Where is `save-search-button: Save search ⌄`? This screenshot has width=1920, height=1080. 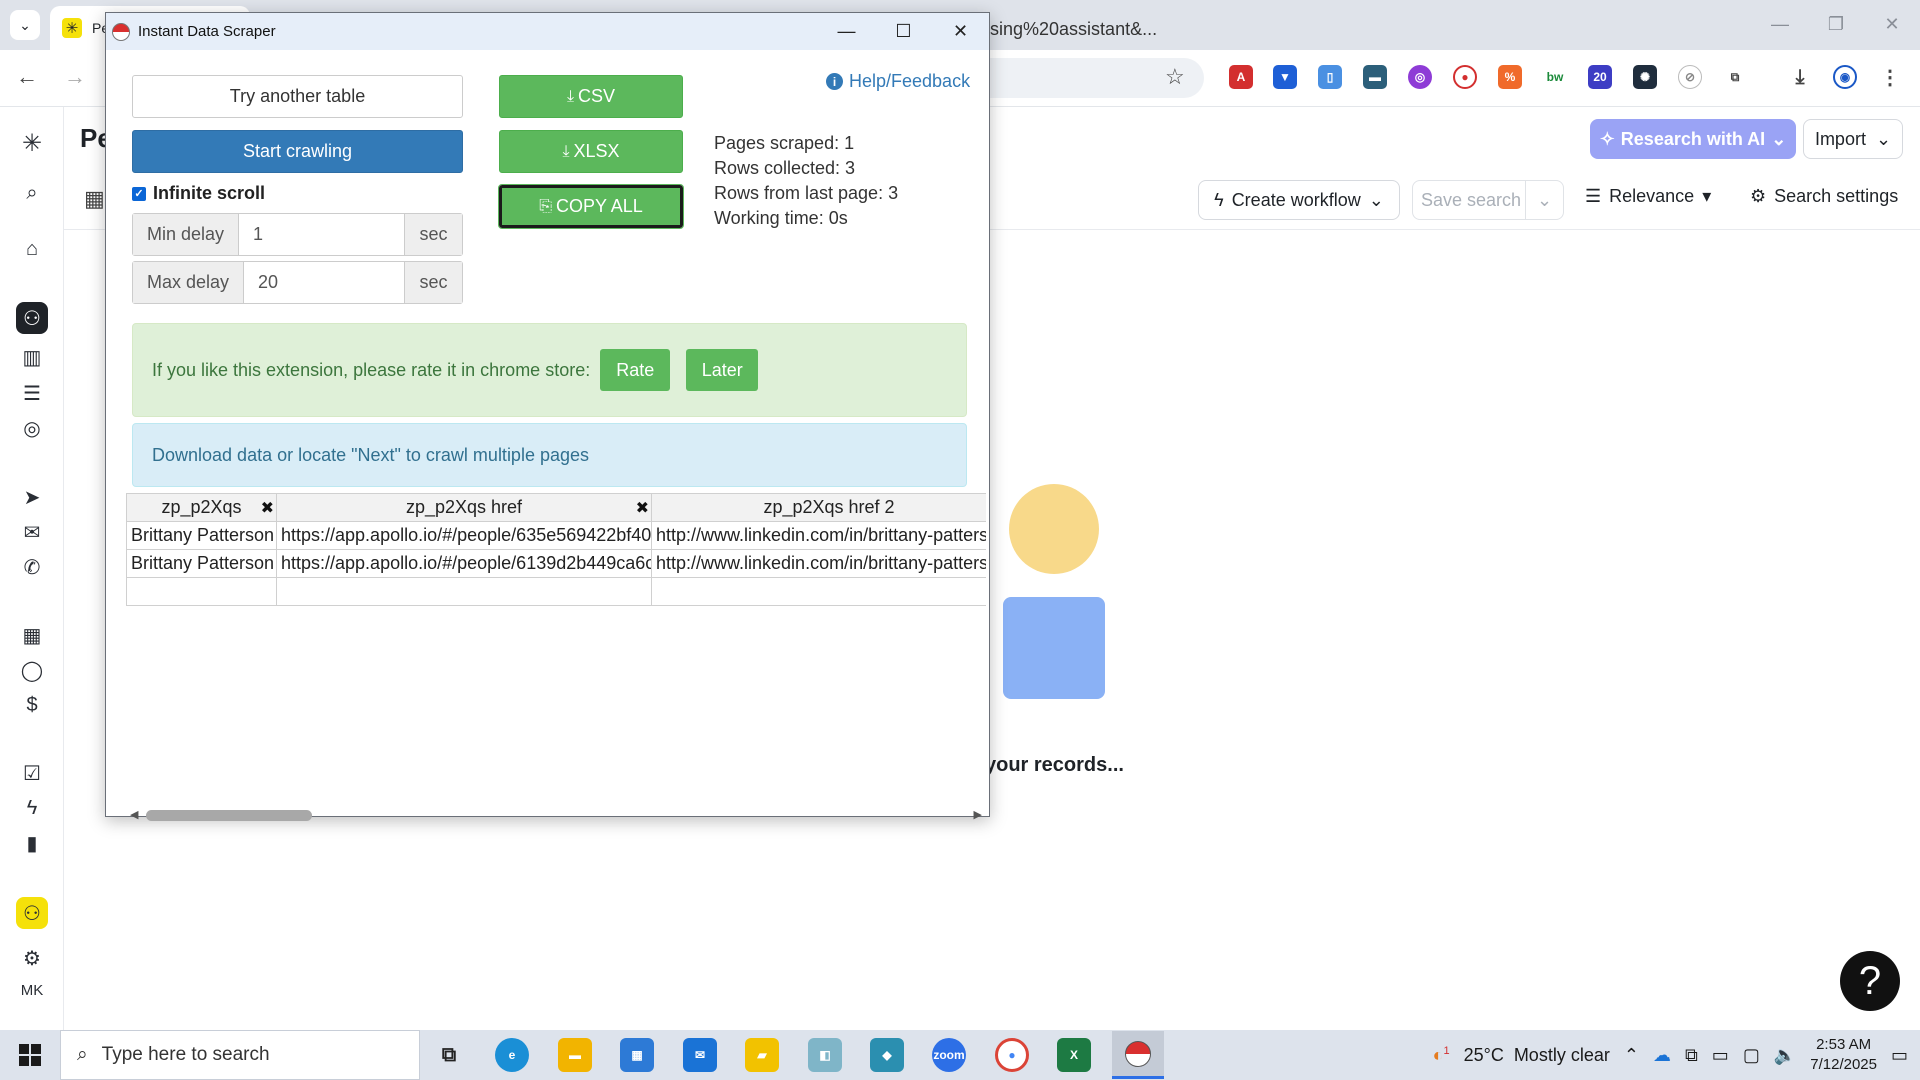
save-search-button: Save search ⌄ is located at coordinates (1488, 200).